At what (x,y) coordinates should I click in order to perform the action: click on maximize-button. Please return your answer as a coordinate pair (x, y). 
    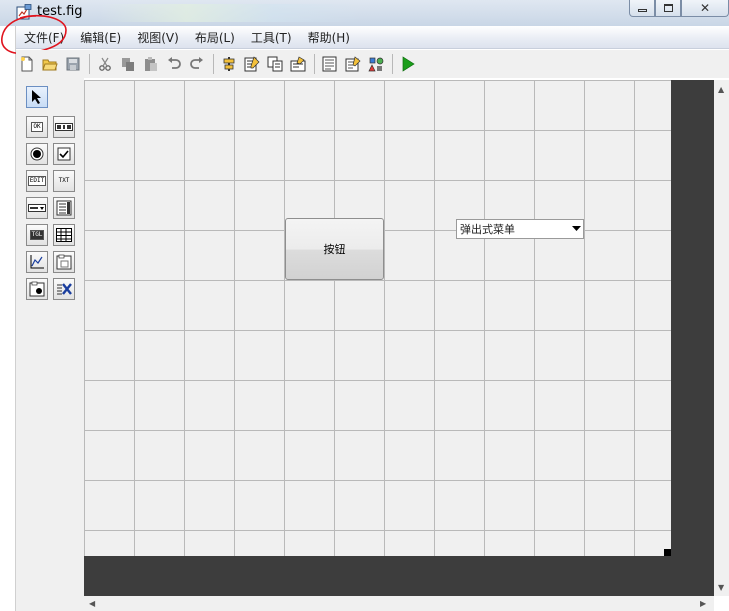
    Looking at the image, I should click on (668, 8).